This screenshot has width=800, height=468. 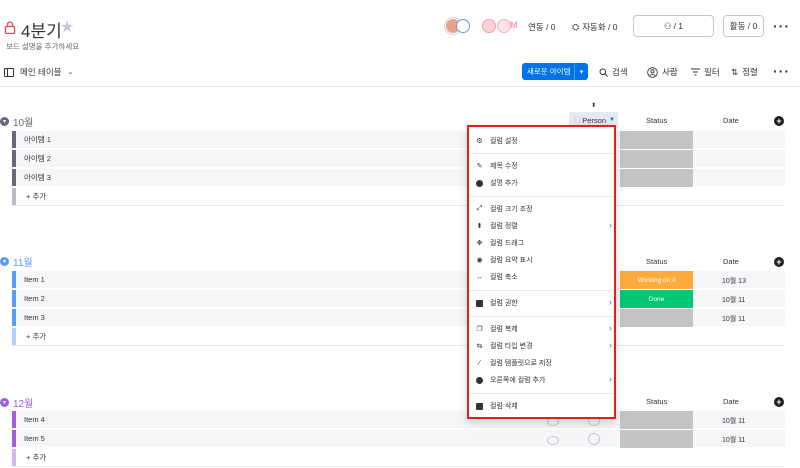 I want to click on drag-handle-icon: ⋮⋮, so click(x=577, y=119).